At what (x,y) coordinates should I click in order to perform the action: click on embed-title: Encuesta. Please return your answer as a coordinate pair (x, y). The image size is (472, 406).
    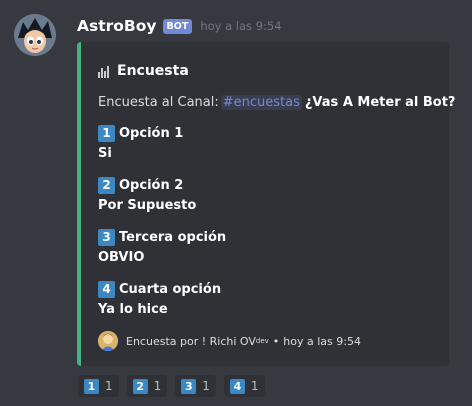
    Looking at the image, I should click on (143, 71).